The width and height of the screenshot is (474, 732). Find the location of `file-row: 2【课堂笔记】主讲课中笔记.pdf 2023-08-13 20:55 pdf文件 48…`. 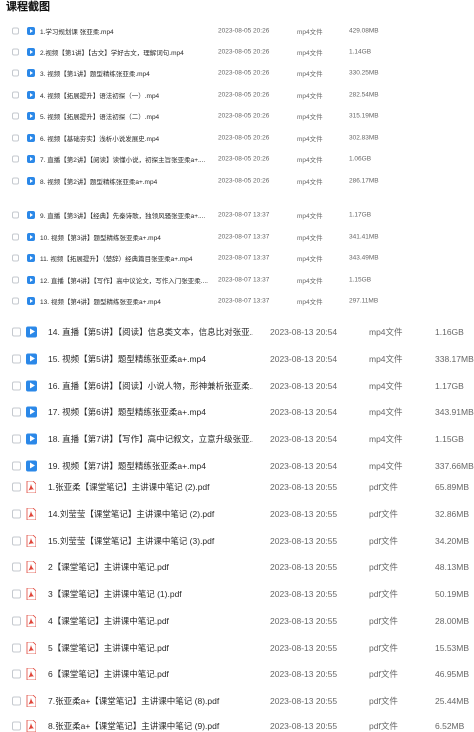

file-row: 2【课堂笔记】主讲课中笔记.pdf 2023-08-13 20:55 pdf文件 48… is located at coordinates (237, 566).